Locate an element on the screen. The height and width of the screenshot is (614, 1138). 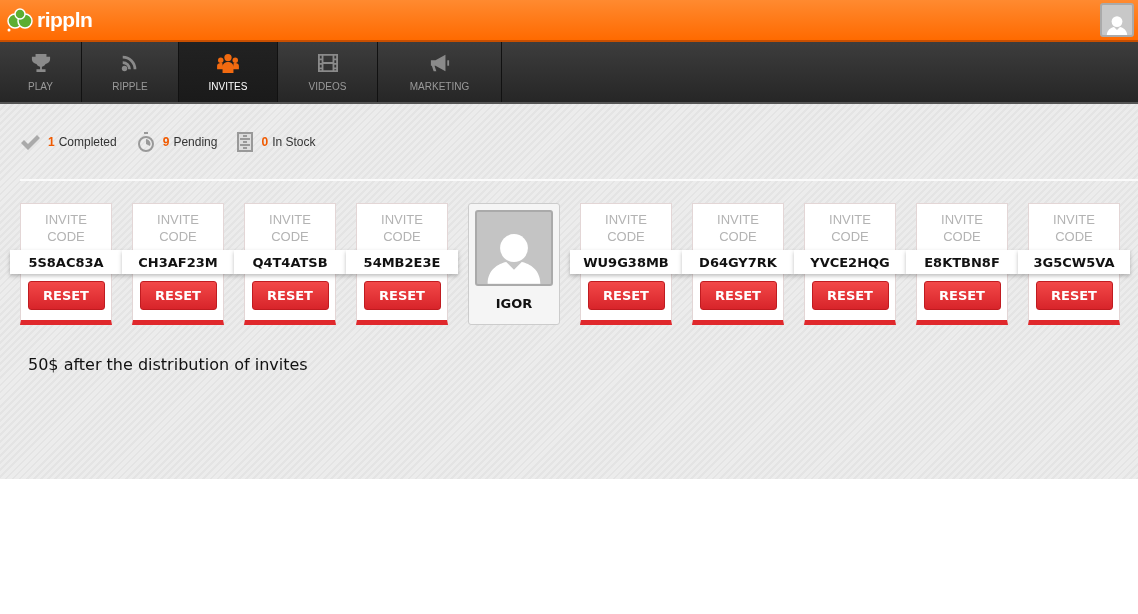
checkmark-icon is located at coordinates (30, 141).